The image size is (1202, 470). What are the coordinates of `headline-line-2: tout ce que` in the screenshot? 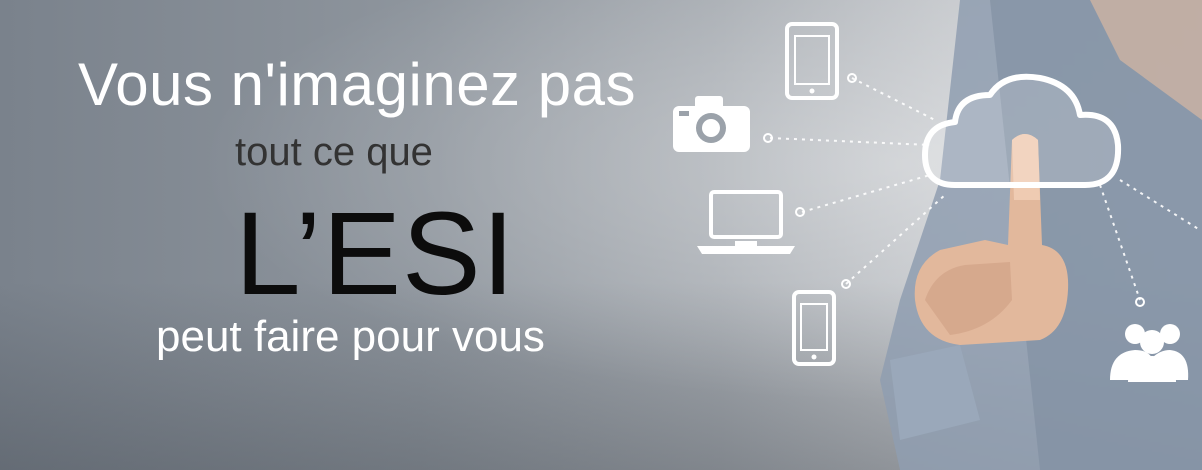 It's located at (334, 152).